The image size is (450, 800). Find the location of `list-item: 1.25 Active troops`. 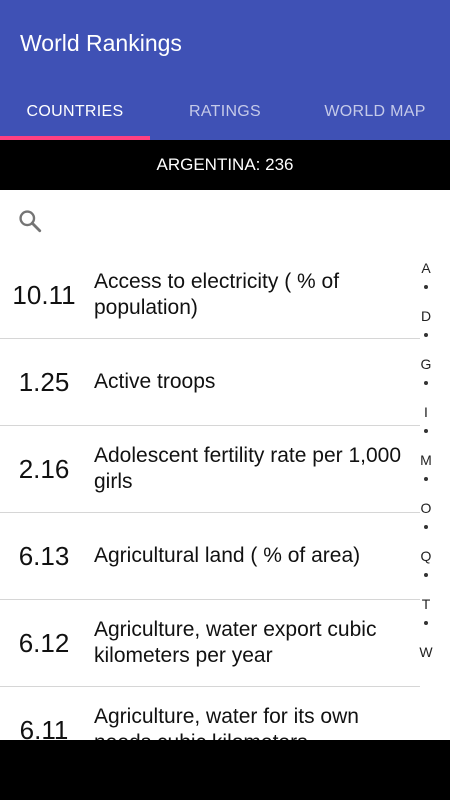

list-item: 1.25 Active troops is located at coordinates (210, 382).